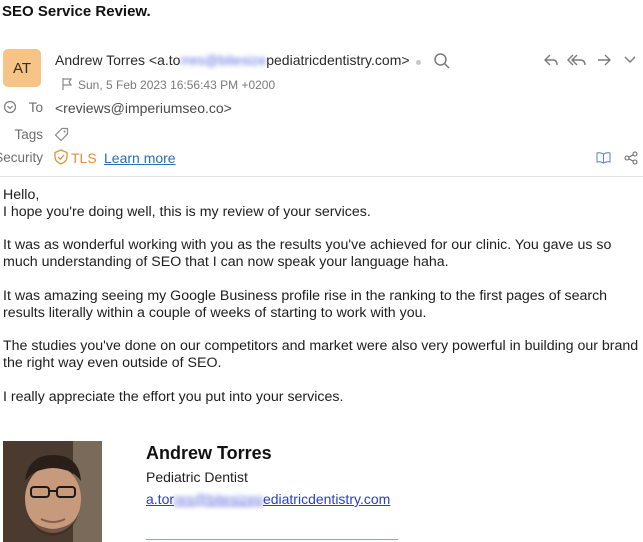 The width and height of the screenshot is (643, 542). I want to click on forward-icon, so click(604, 60).